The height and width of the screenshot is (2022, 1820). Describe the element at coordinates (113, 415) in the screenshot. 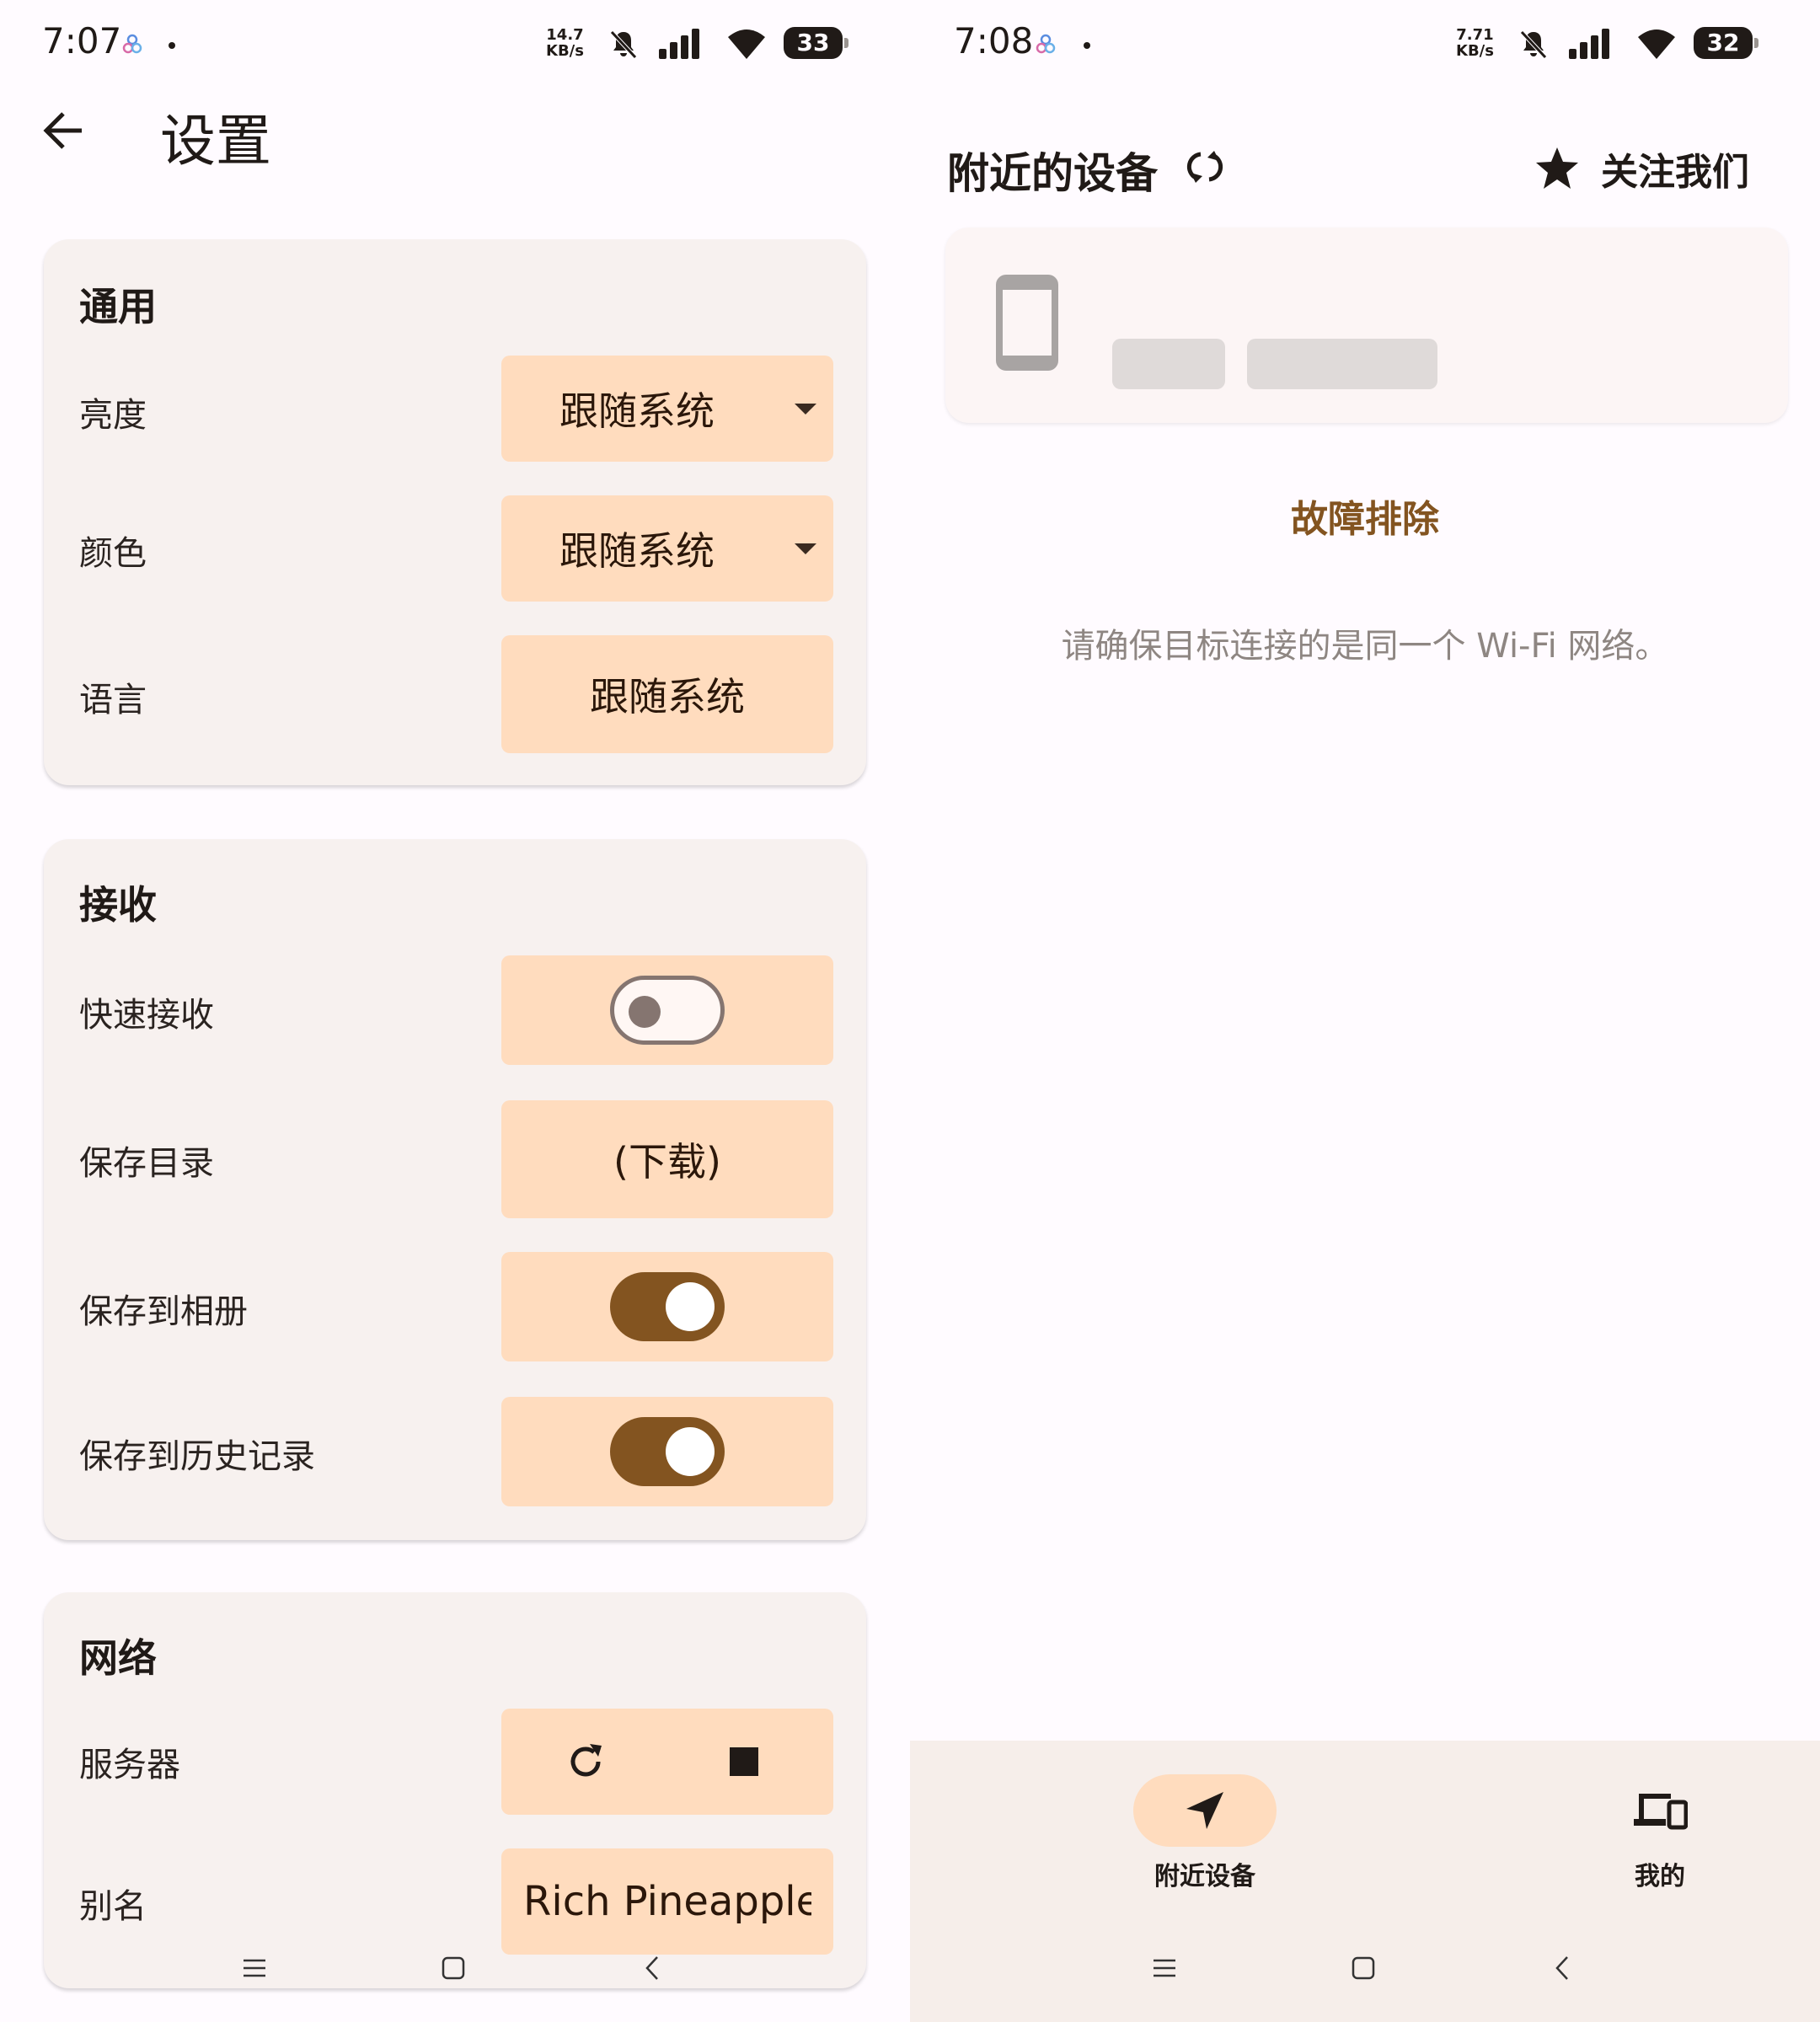

I see `brightness-label: 亮度` at that location.